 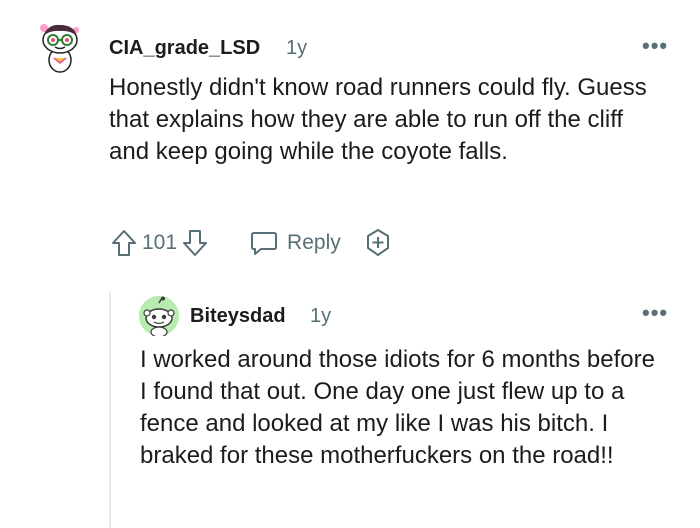 I want to click on comment-action-bar: 101 Reply, so click(x=251, y=243).